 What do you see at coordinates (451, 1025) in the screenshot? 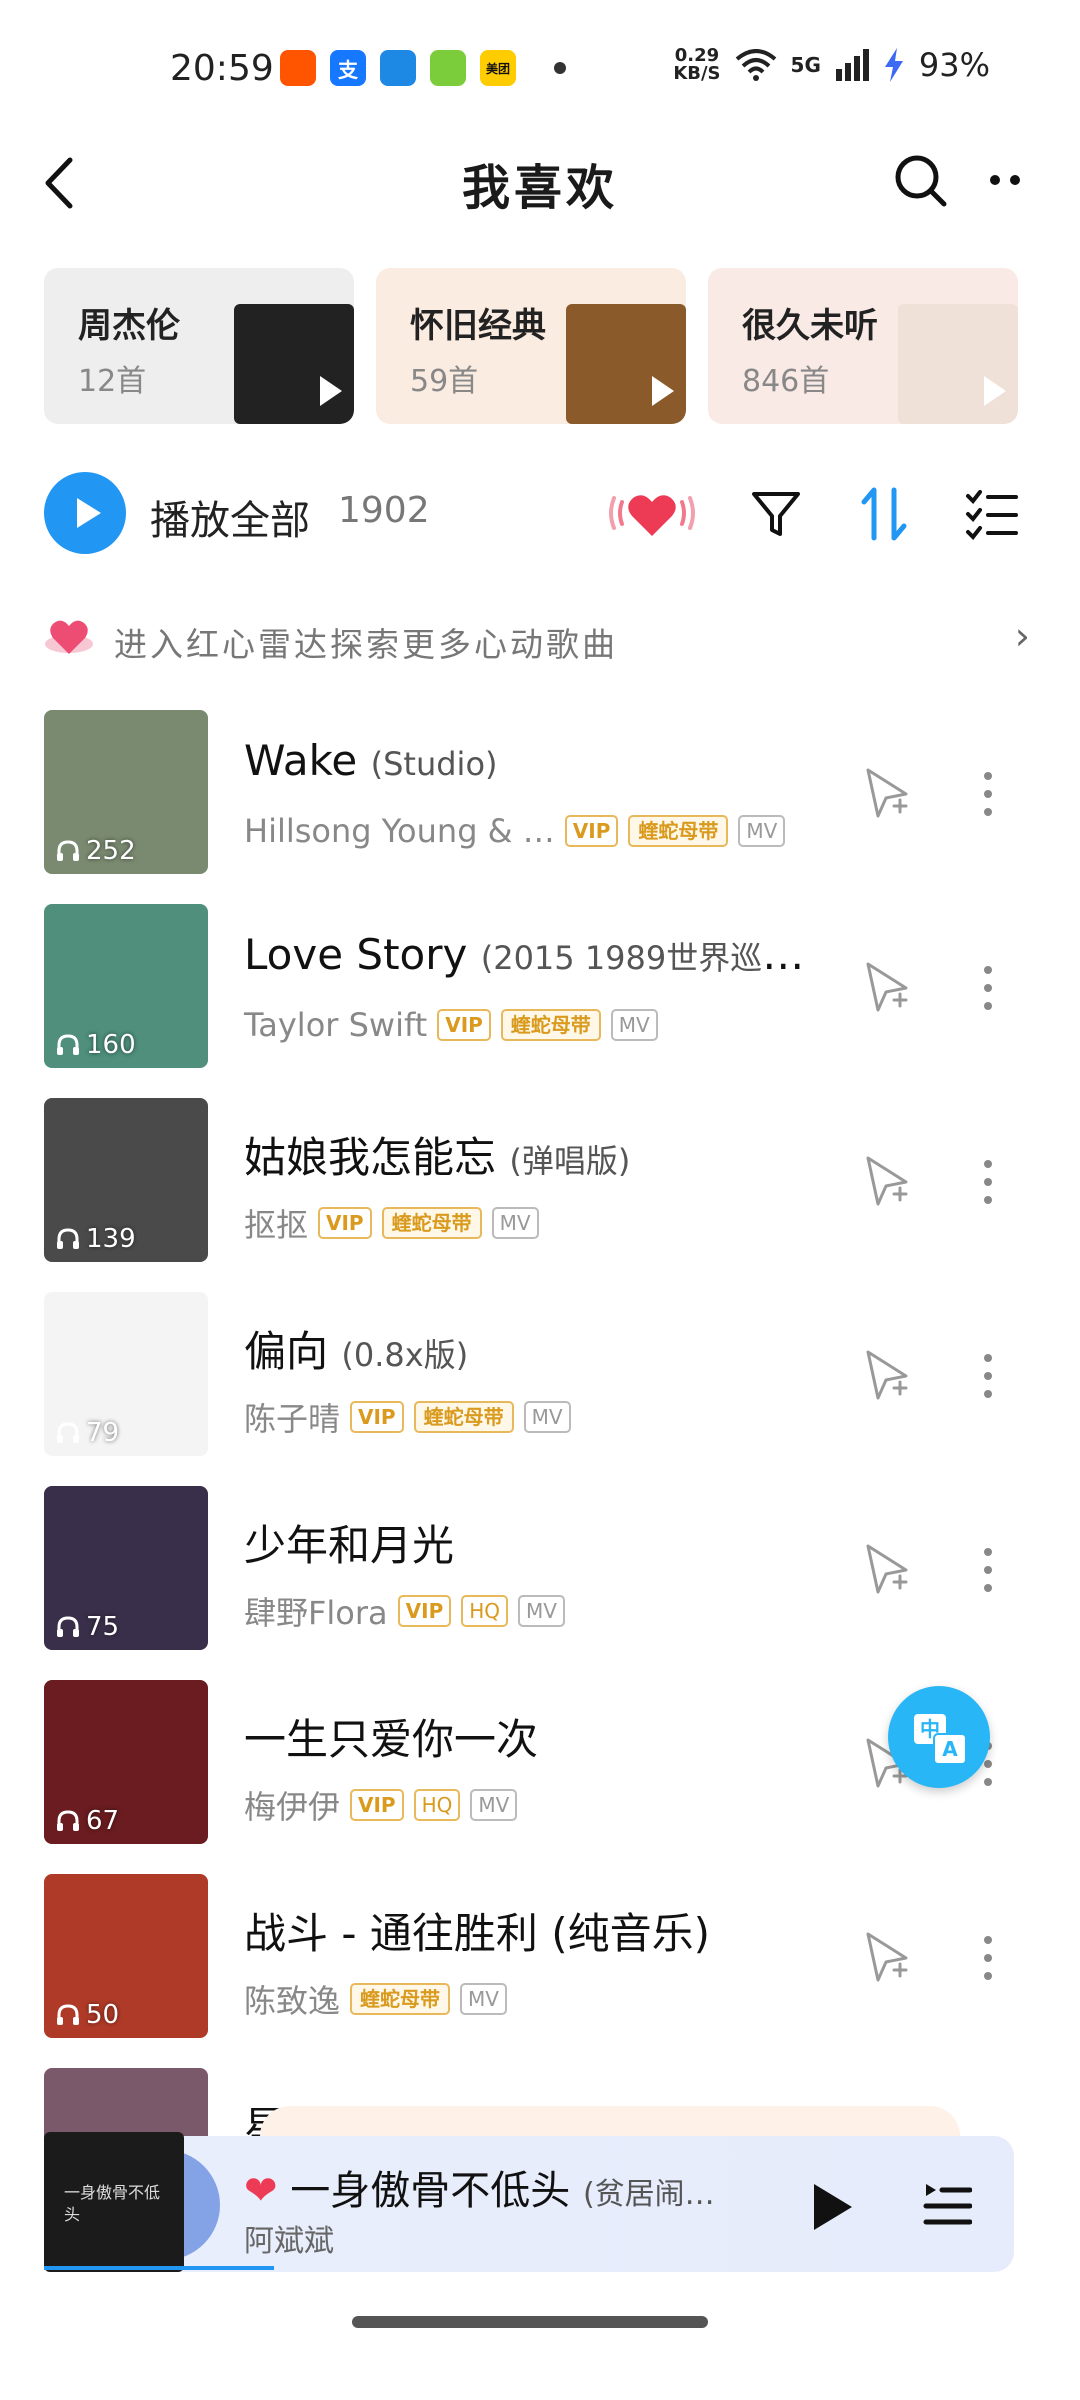
I see `song-meta: Taylor Swift VIP 蝰蛇母带 MV` at bounding box center [451, 1025].